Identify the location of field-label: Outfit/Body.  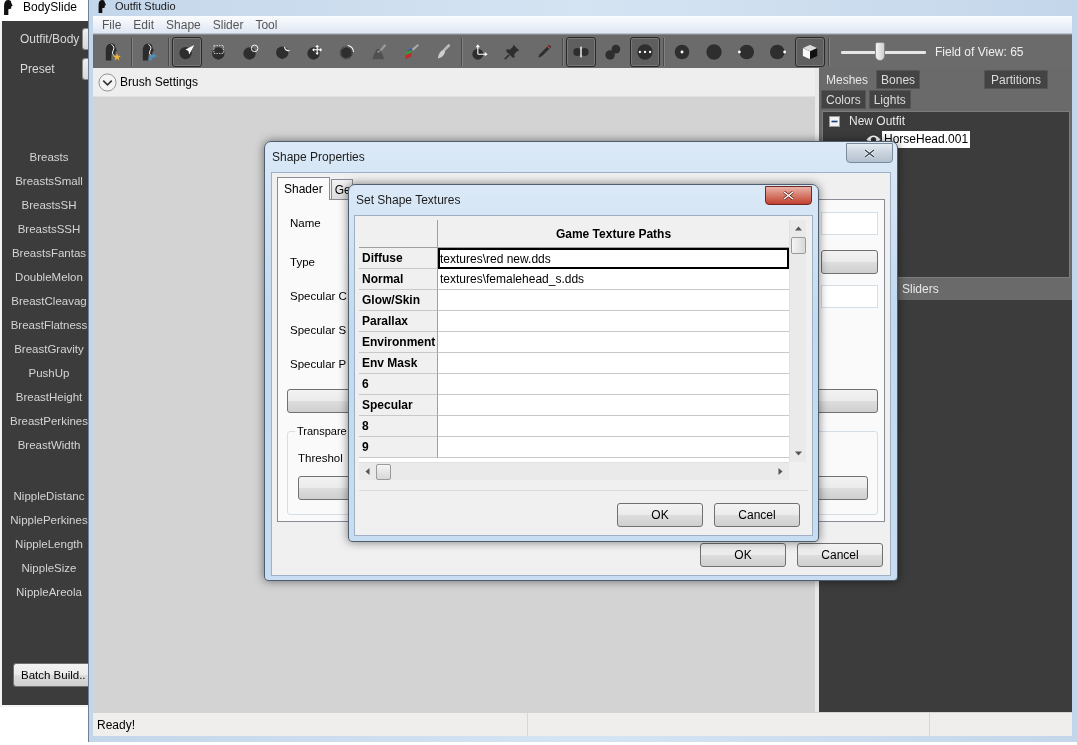
(50, 39).